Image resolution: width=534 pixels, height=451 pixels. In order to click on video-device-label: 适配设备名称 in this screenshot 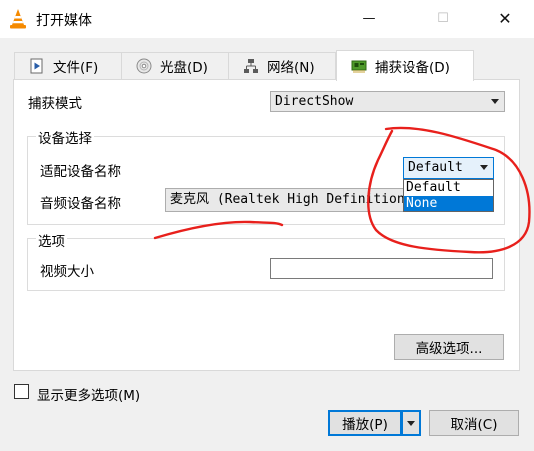, I will do `click(80, 172)`.